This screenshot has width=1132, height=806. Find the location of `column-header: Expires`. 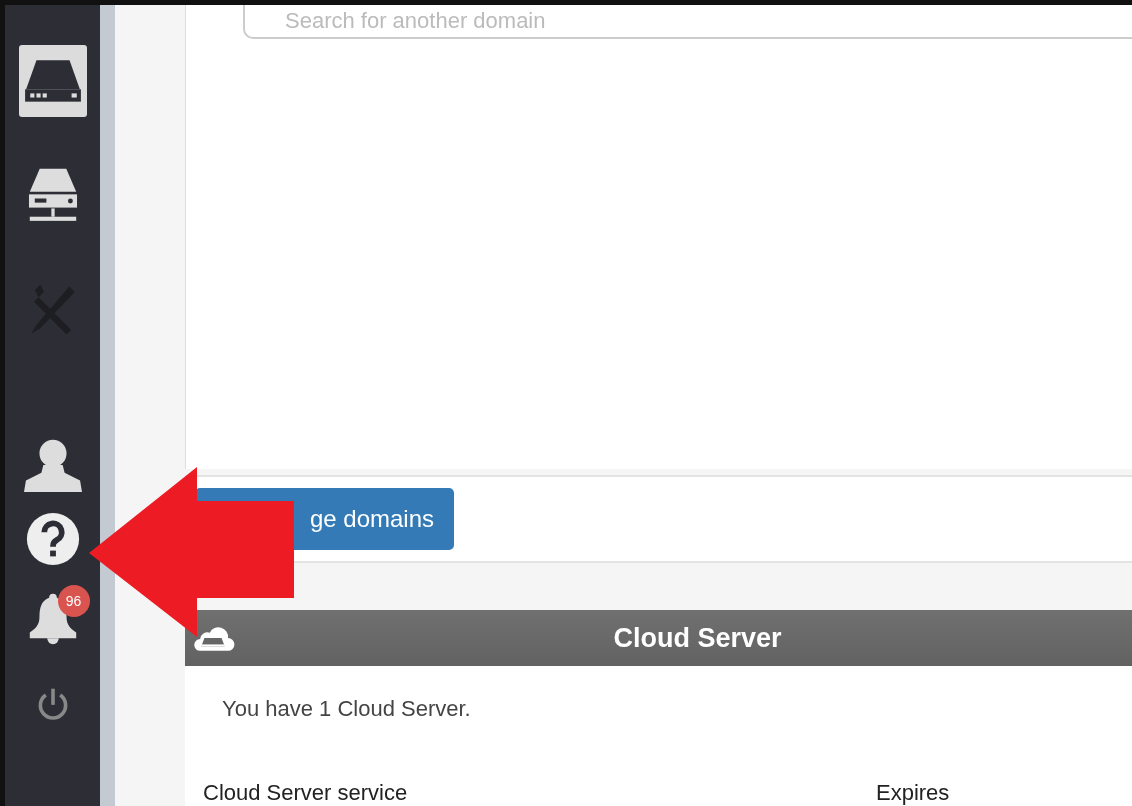

column-header: Expires is located at coordinates (913, 793).